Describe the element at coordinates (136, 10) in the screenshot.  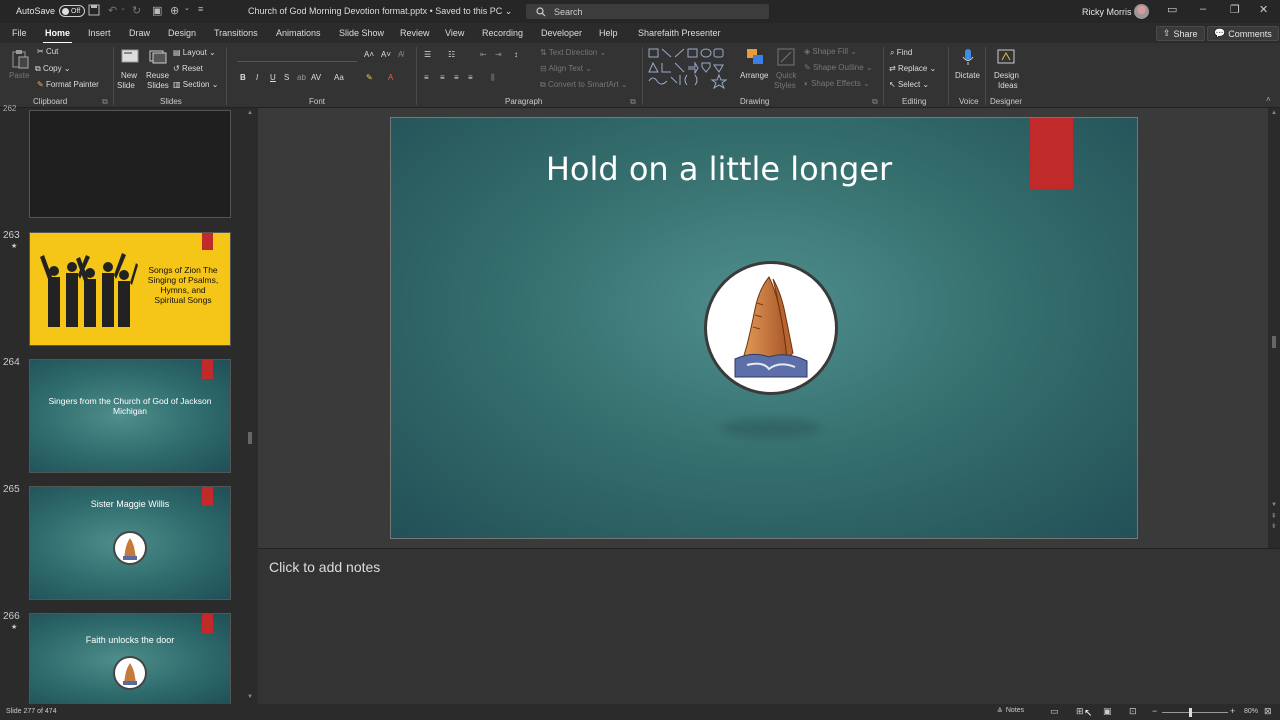
I see `redo-icon: ↻` at that location.